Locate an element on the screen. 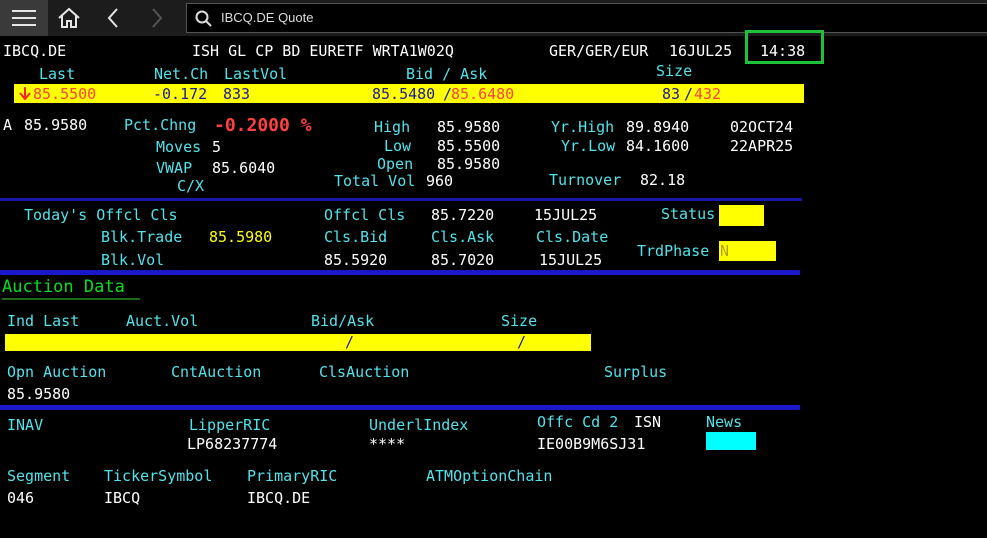 Image resolution: width=987 pixels, height=538 pixels. home-icon is located at coordinates (69, 17).